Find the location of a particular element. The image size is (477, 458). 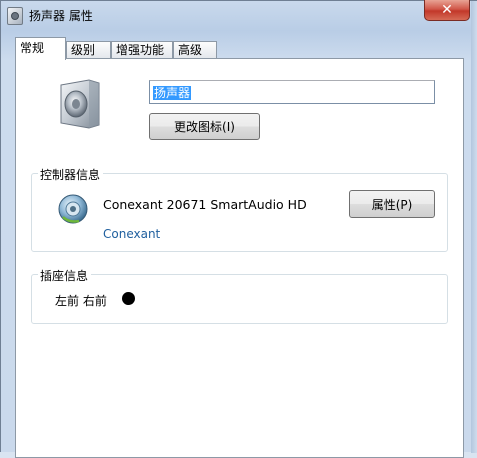

device-name-field: 扬声器 is located at coordinates (292, 92).